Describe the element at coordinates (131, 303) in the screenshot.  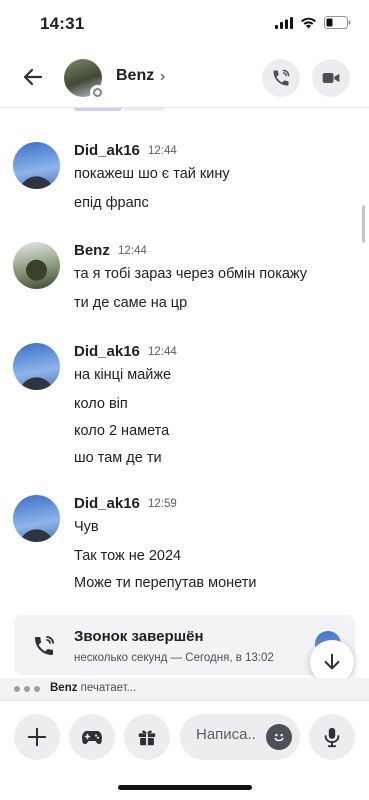
I see `message-text: ти де саме на цр` at that location.